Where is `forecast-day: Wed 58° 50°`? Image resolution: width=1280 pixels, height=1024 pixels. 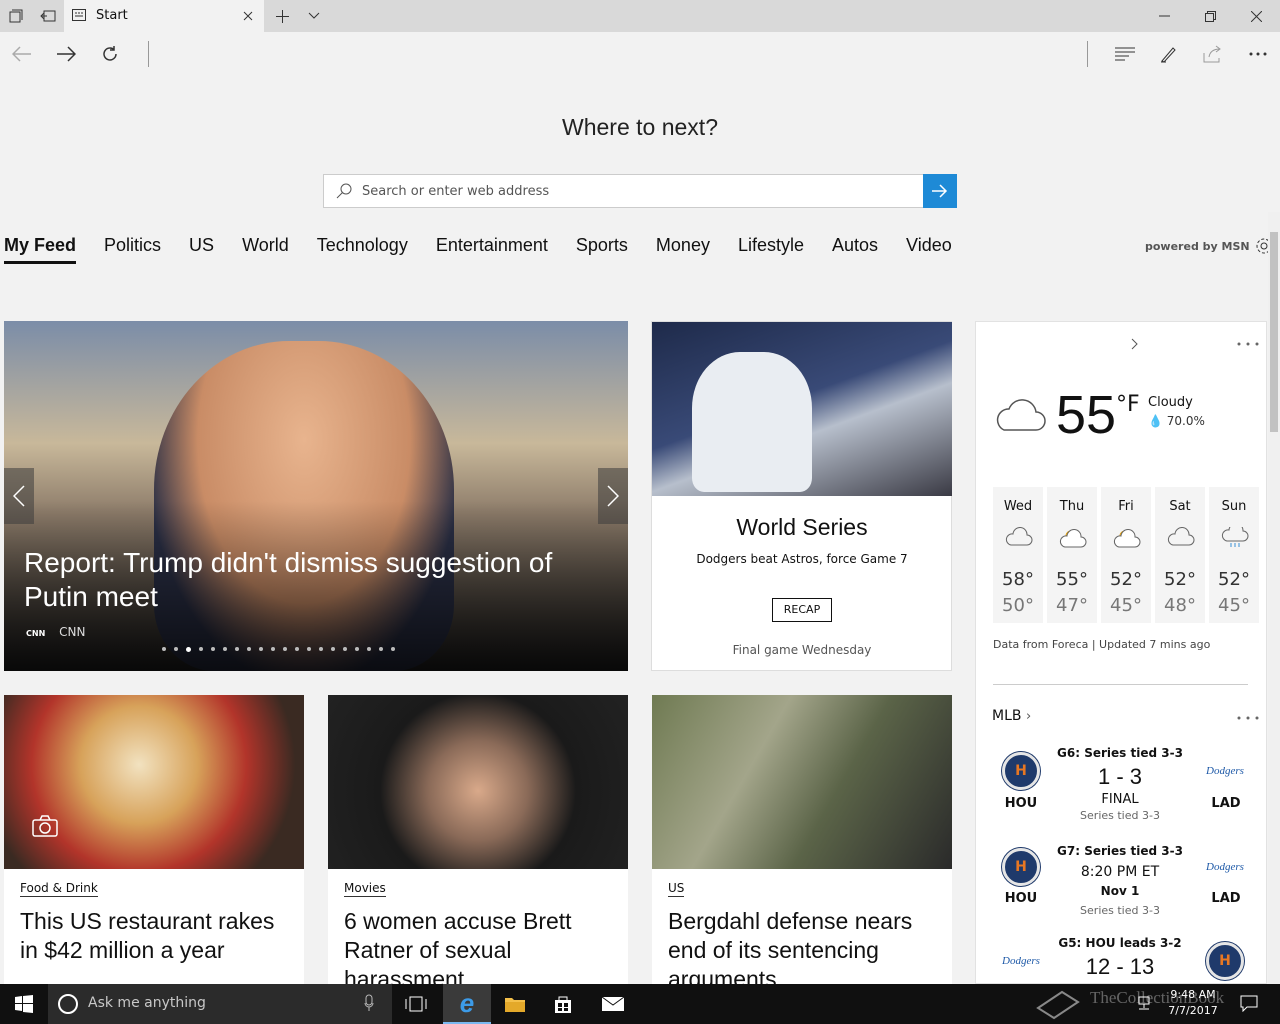
forecast-day: Wed 58° 50° is located at coordinates (1018, 555).